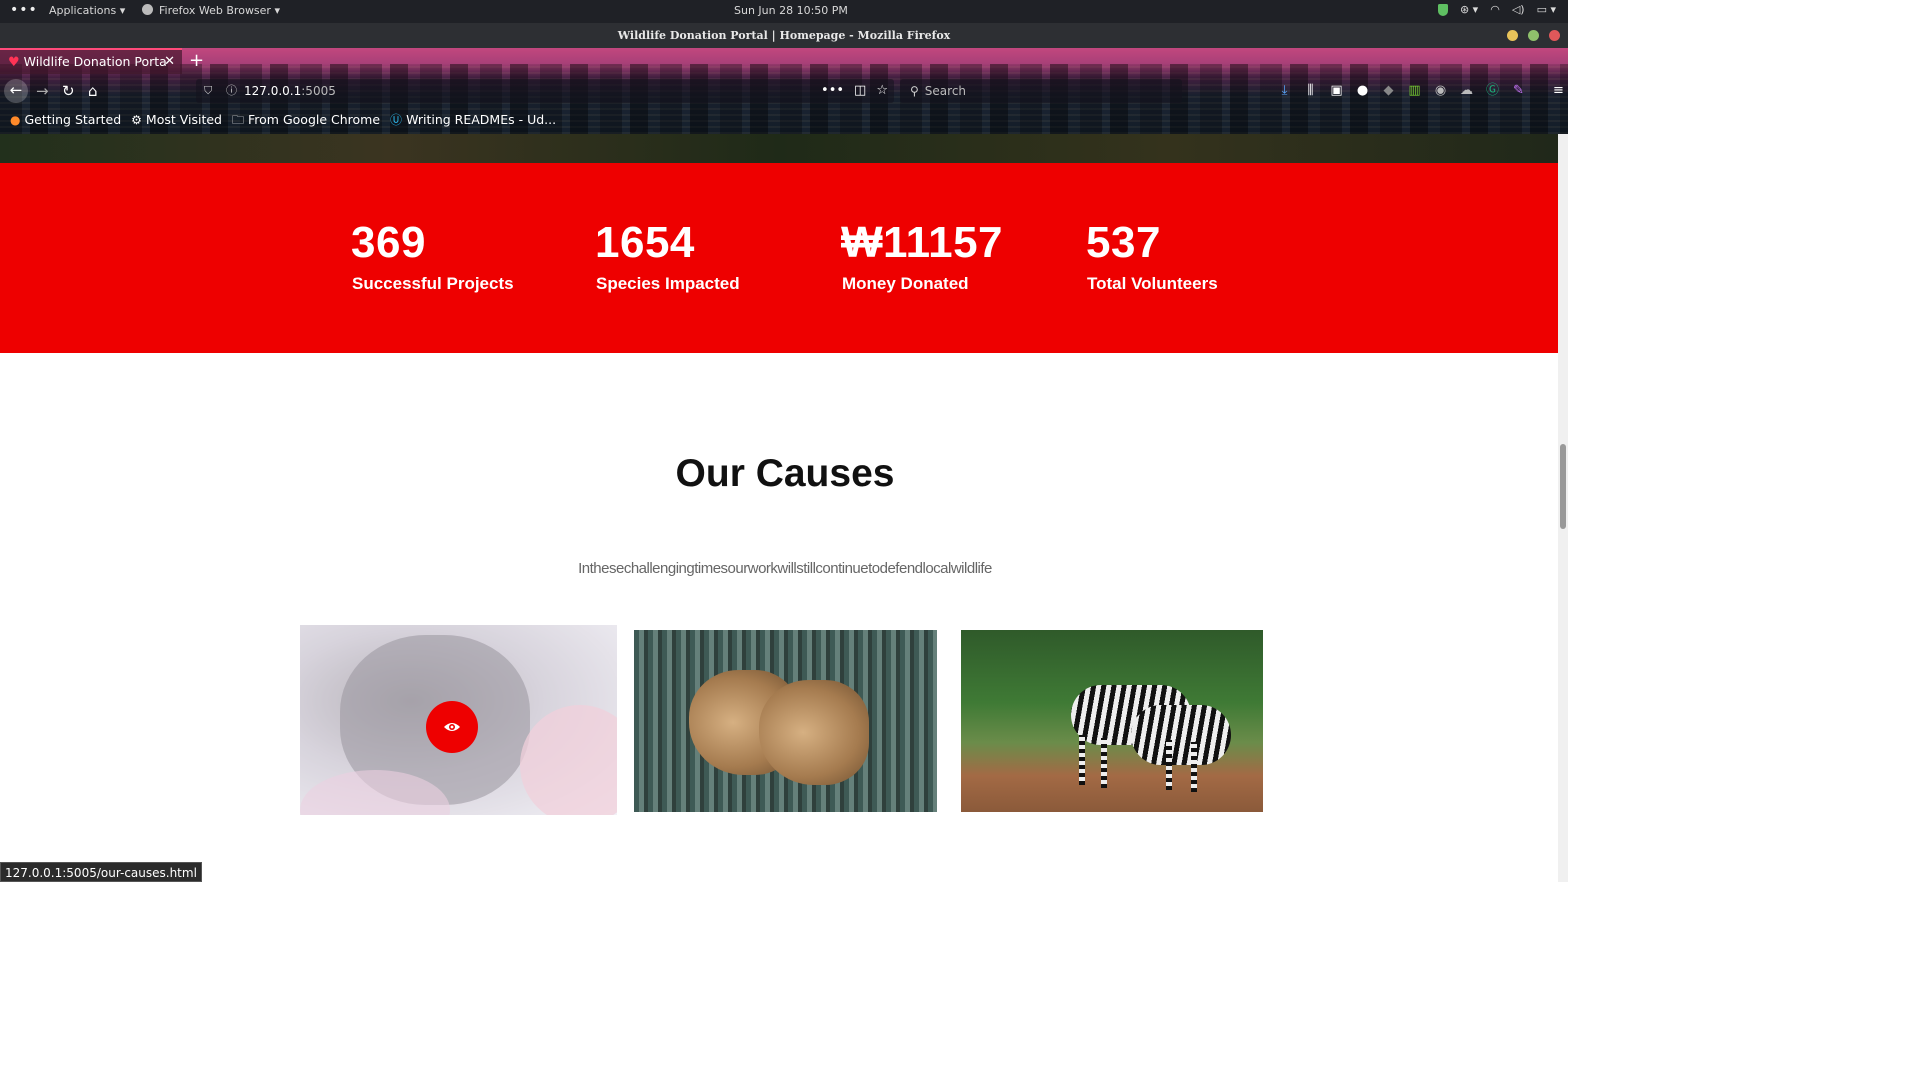 This screenshot has width=1920, height=1080. What do you see at coordinates (1469, 9) in the screenshot?
I see `accessibility-icon: ⊛ ▾` at bounding box center [1469, 9].